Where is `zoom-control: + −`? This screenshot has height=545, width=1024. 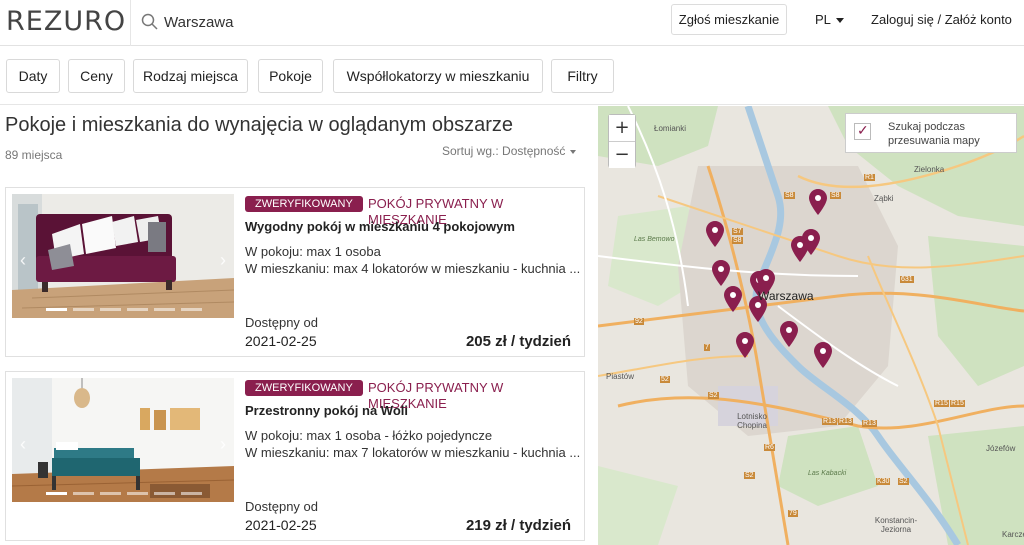
zoom-control: + − is located at coordinates (622, 141).